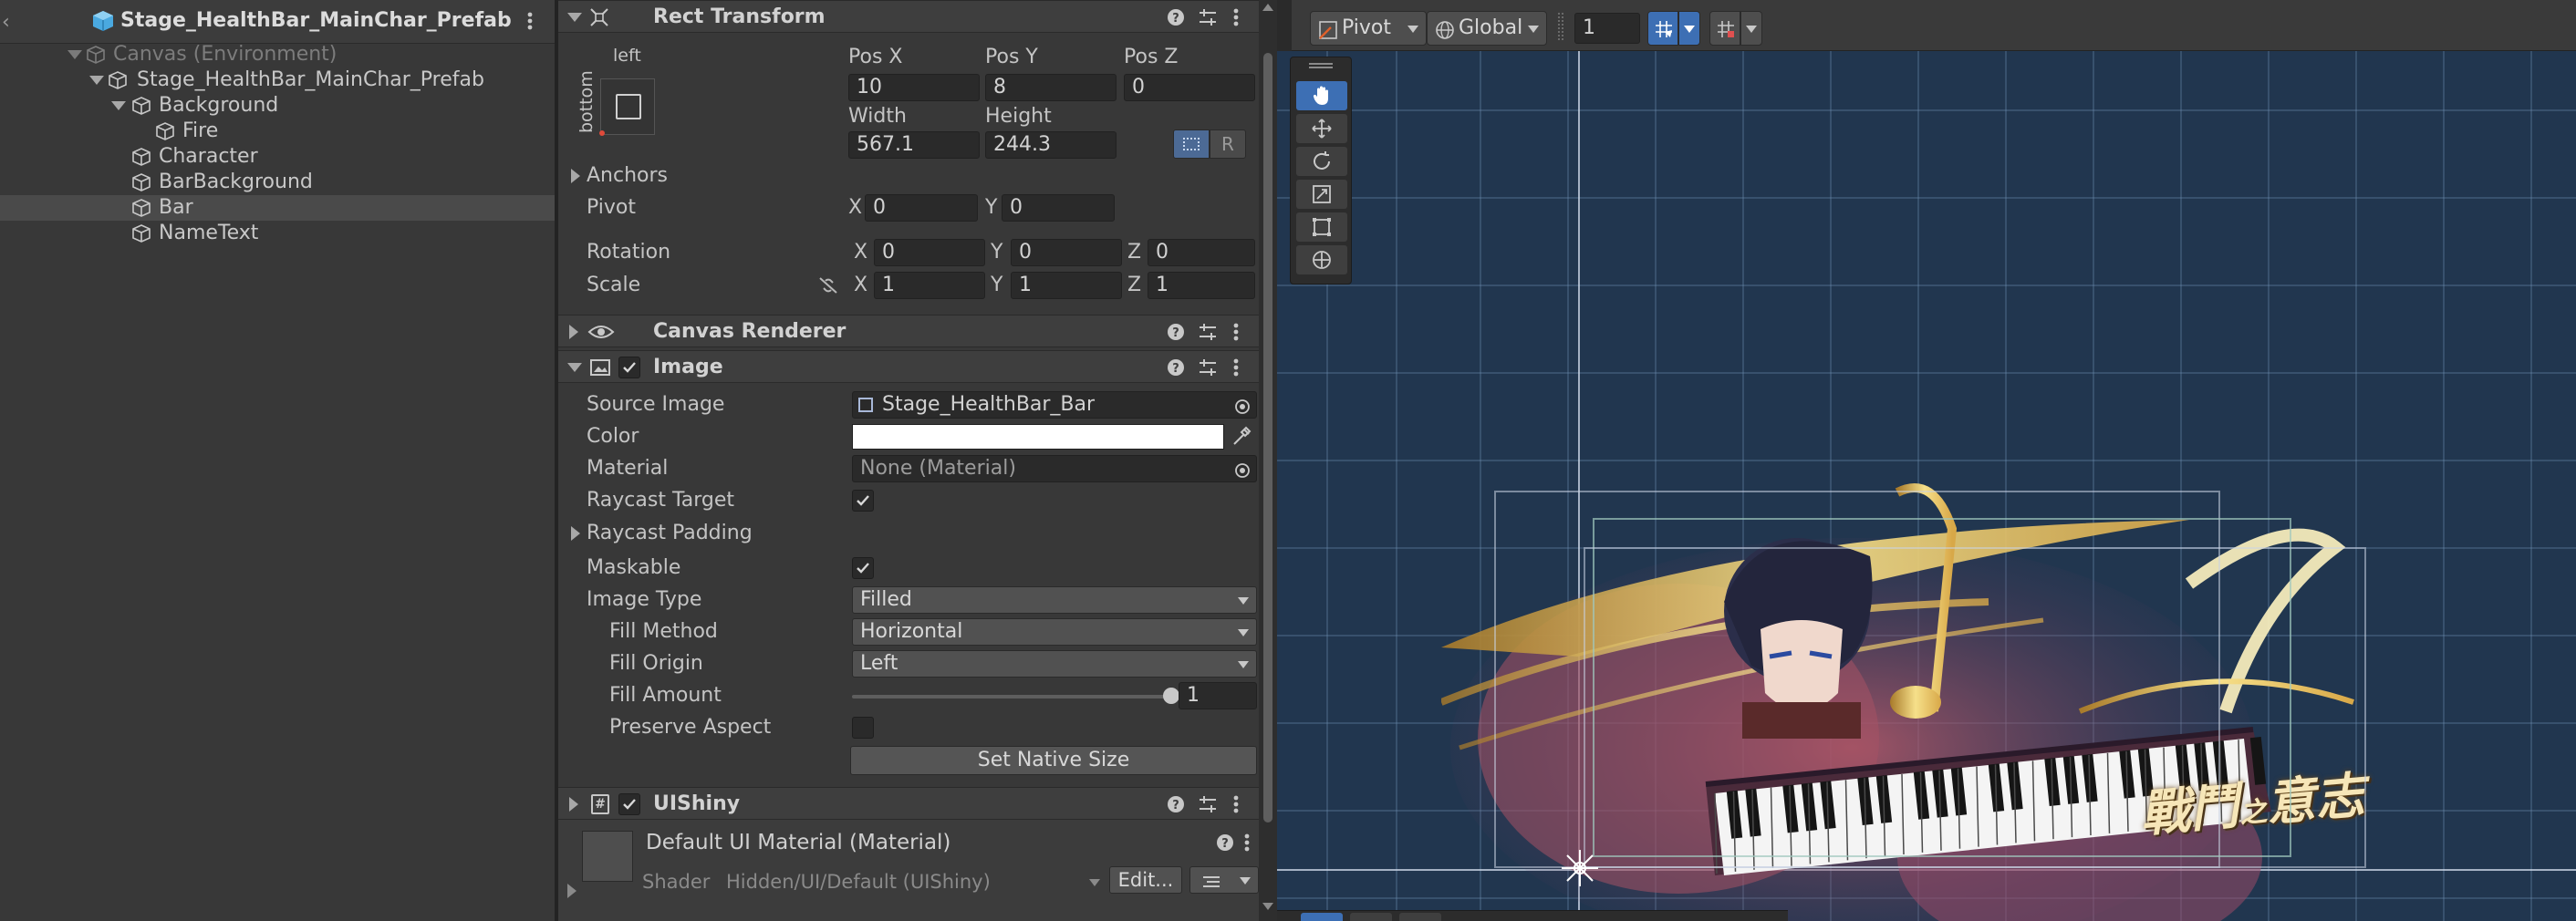  I want to click on pos-x-field: 10, so click(914, 88).